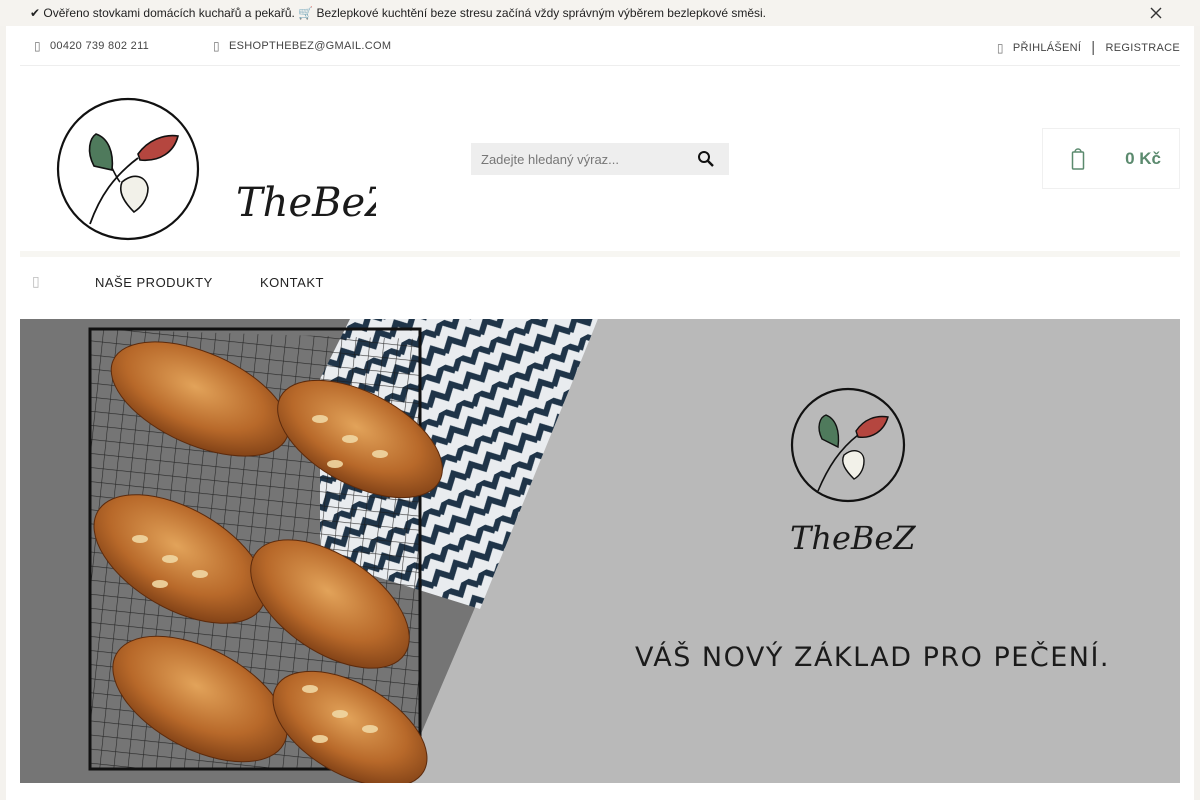 The height and width of the screenshot is (800, 1200). What do you see at coordinates (1047, 48) in the screenshot?
I see `login-link: PŘIHLÁŠENÍ` at bounding box center [1047, 48].